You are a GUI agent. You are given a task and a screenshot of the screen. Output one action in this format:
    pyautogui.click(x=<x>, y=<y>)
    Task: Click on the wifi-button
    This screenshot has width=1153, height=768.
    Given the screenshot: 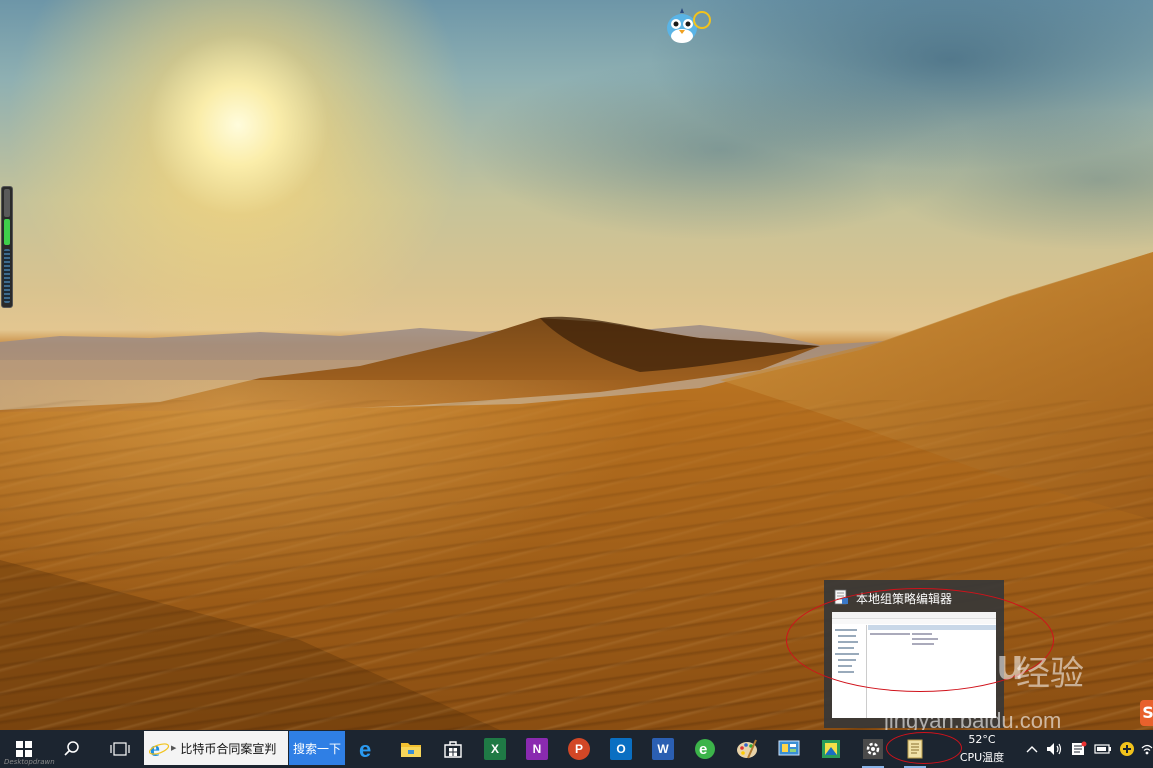 What is the action you would take?
    pyautogui.click(x=1146, y=749)
    